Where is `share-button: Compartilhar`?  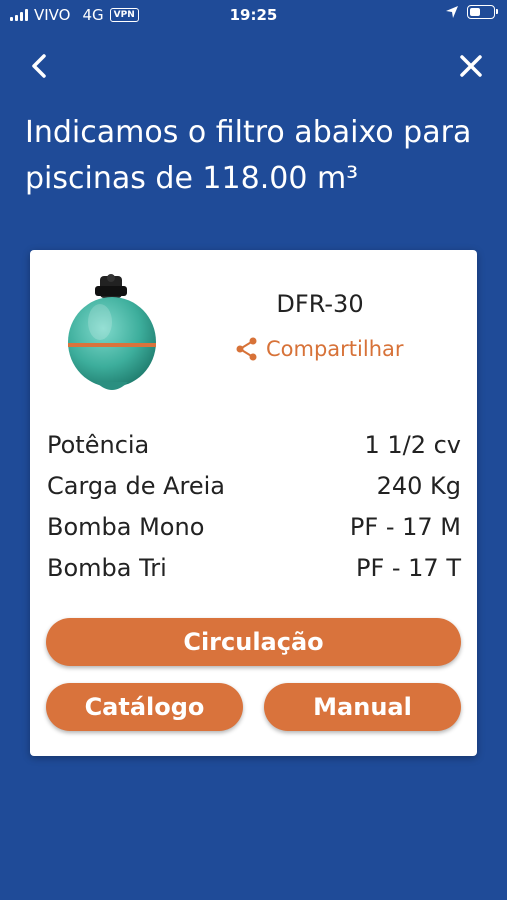
share-button: Compartilhar is located at coordinates (319, 349).